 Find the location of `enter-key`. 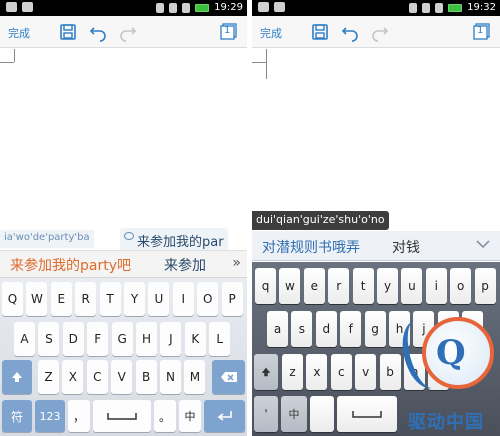

enter-key is located at coordinates (224, 416).